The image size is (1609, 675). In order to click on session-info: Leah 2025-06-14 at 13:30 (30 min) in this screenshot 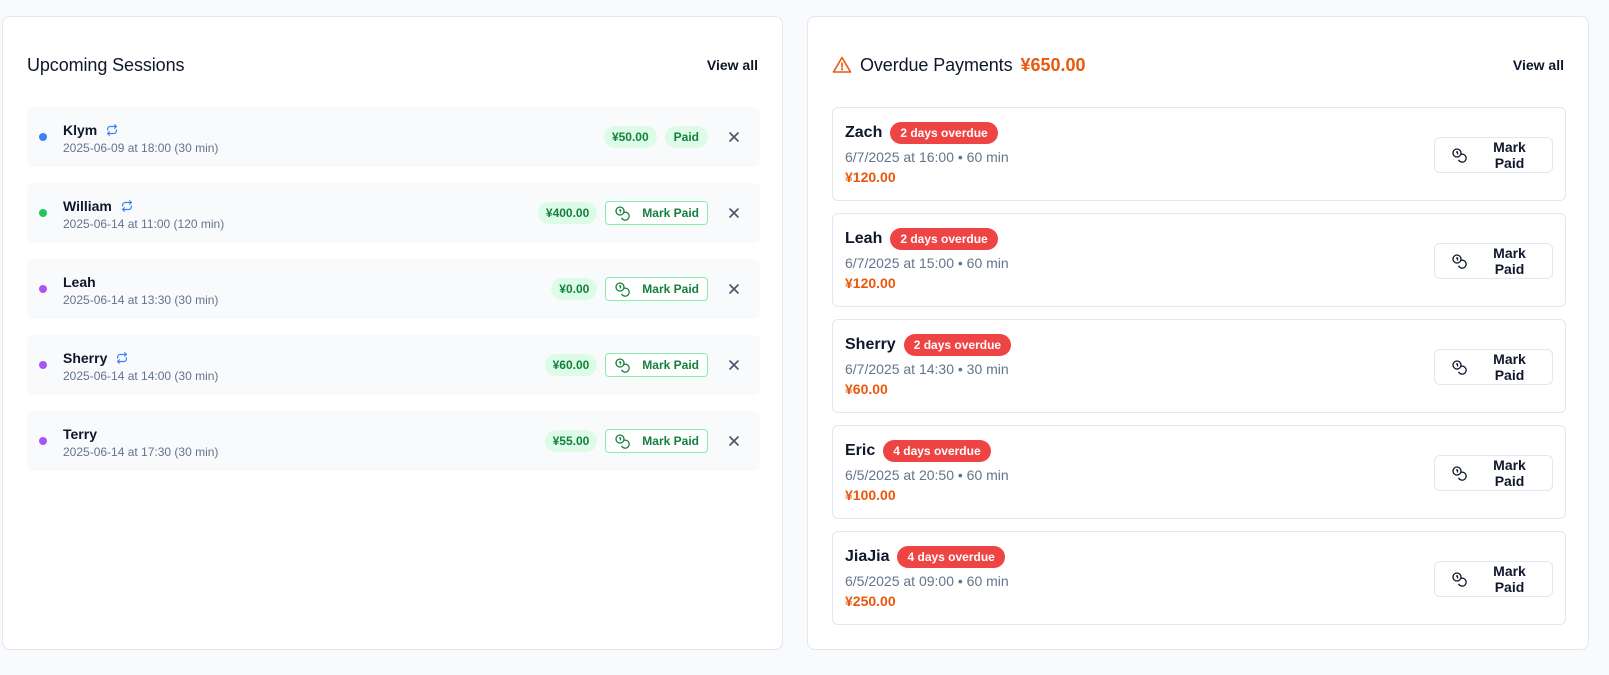, I will do `click(307, 289)`.